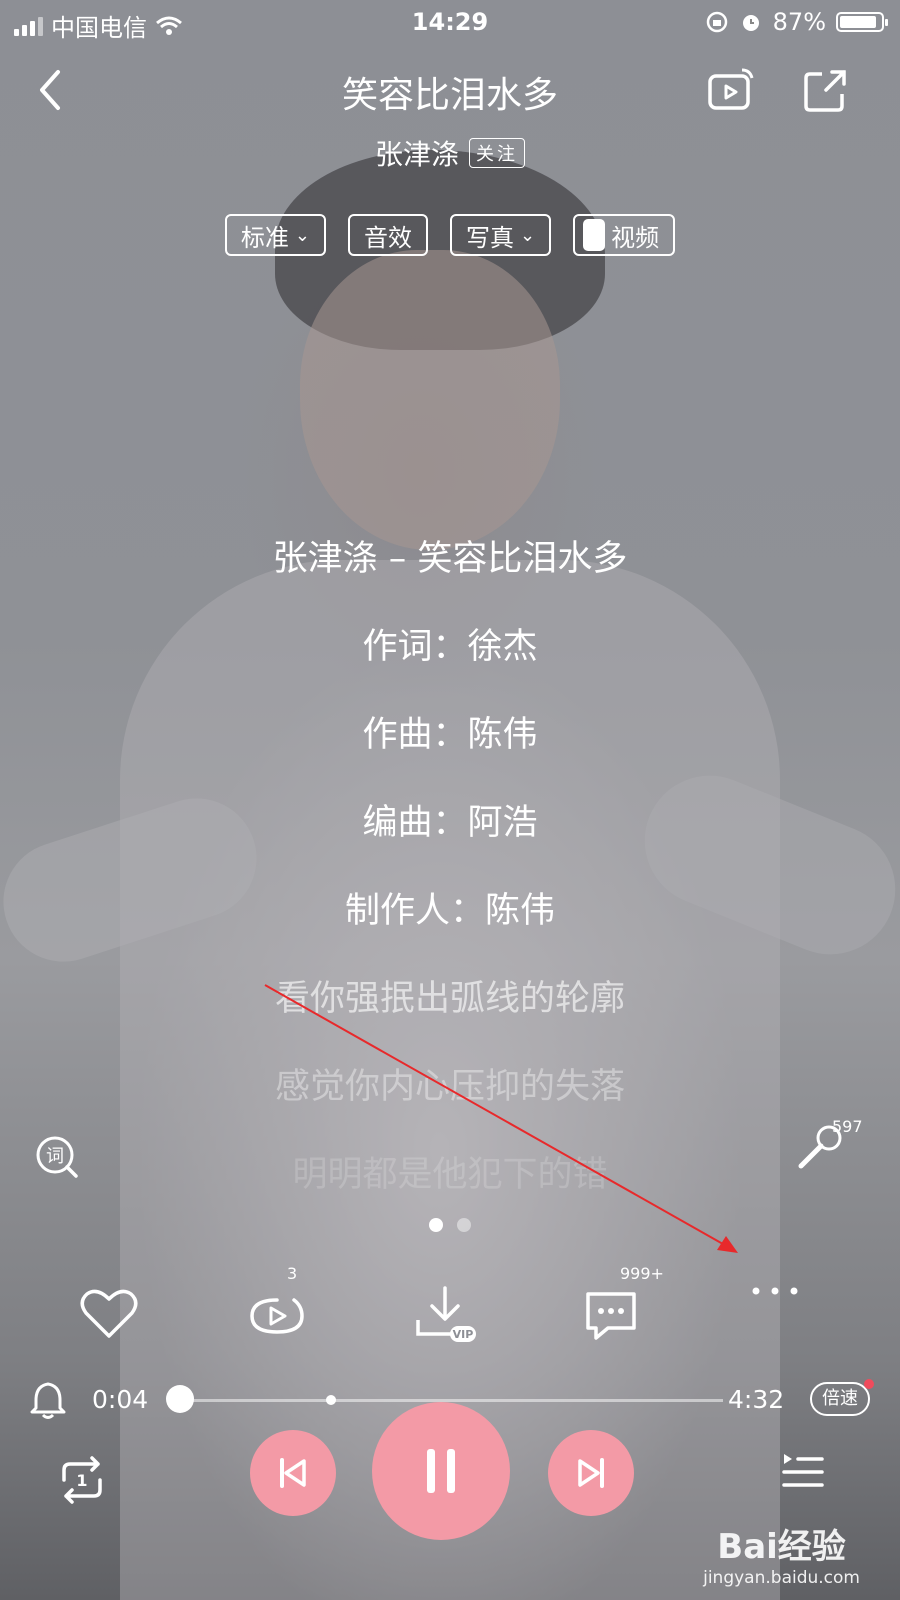 The image size is (900, 1600). What do you see at coordinates (109, 1315) in the screenshot?
I see `heart-icon` at bounding box center [109, 1315].